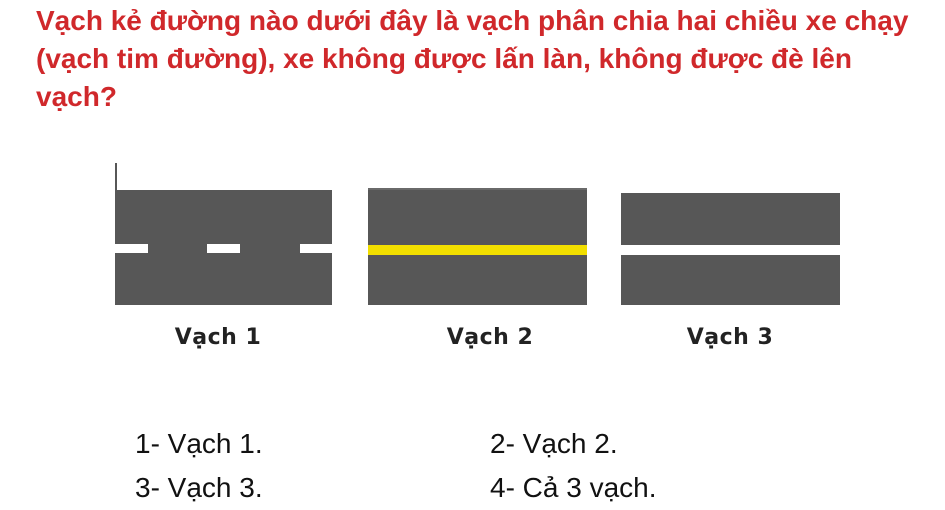 This screenshot has width=945, height=510. Describe the element at coordinates (116, 176) in the screenshot. I see `road-edge-marker` at that location.